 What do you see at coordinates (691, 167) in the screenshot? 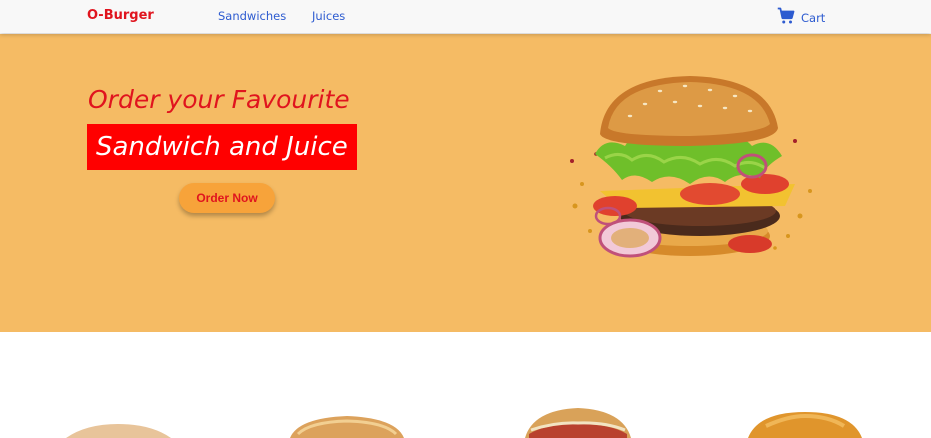
I see `burger-image` at bounding box center [691, 167].